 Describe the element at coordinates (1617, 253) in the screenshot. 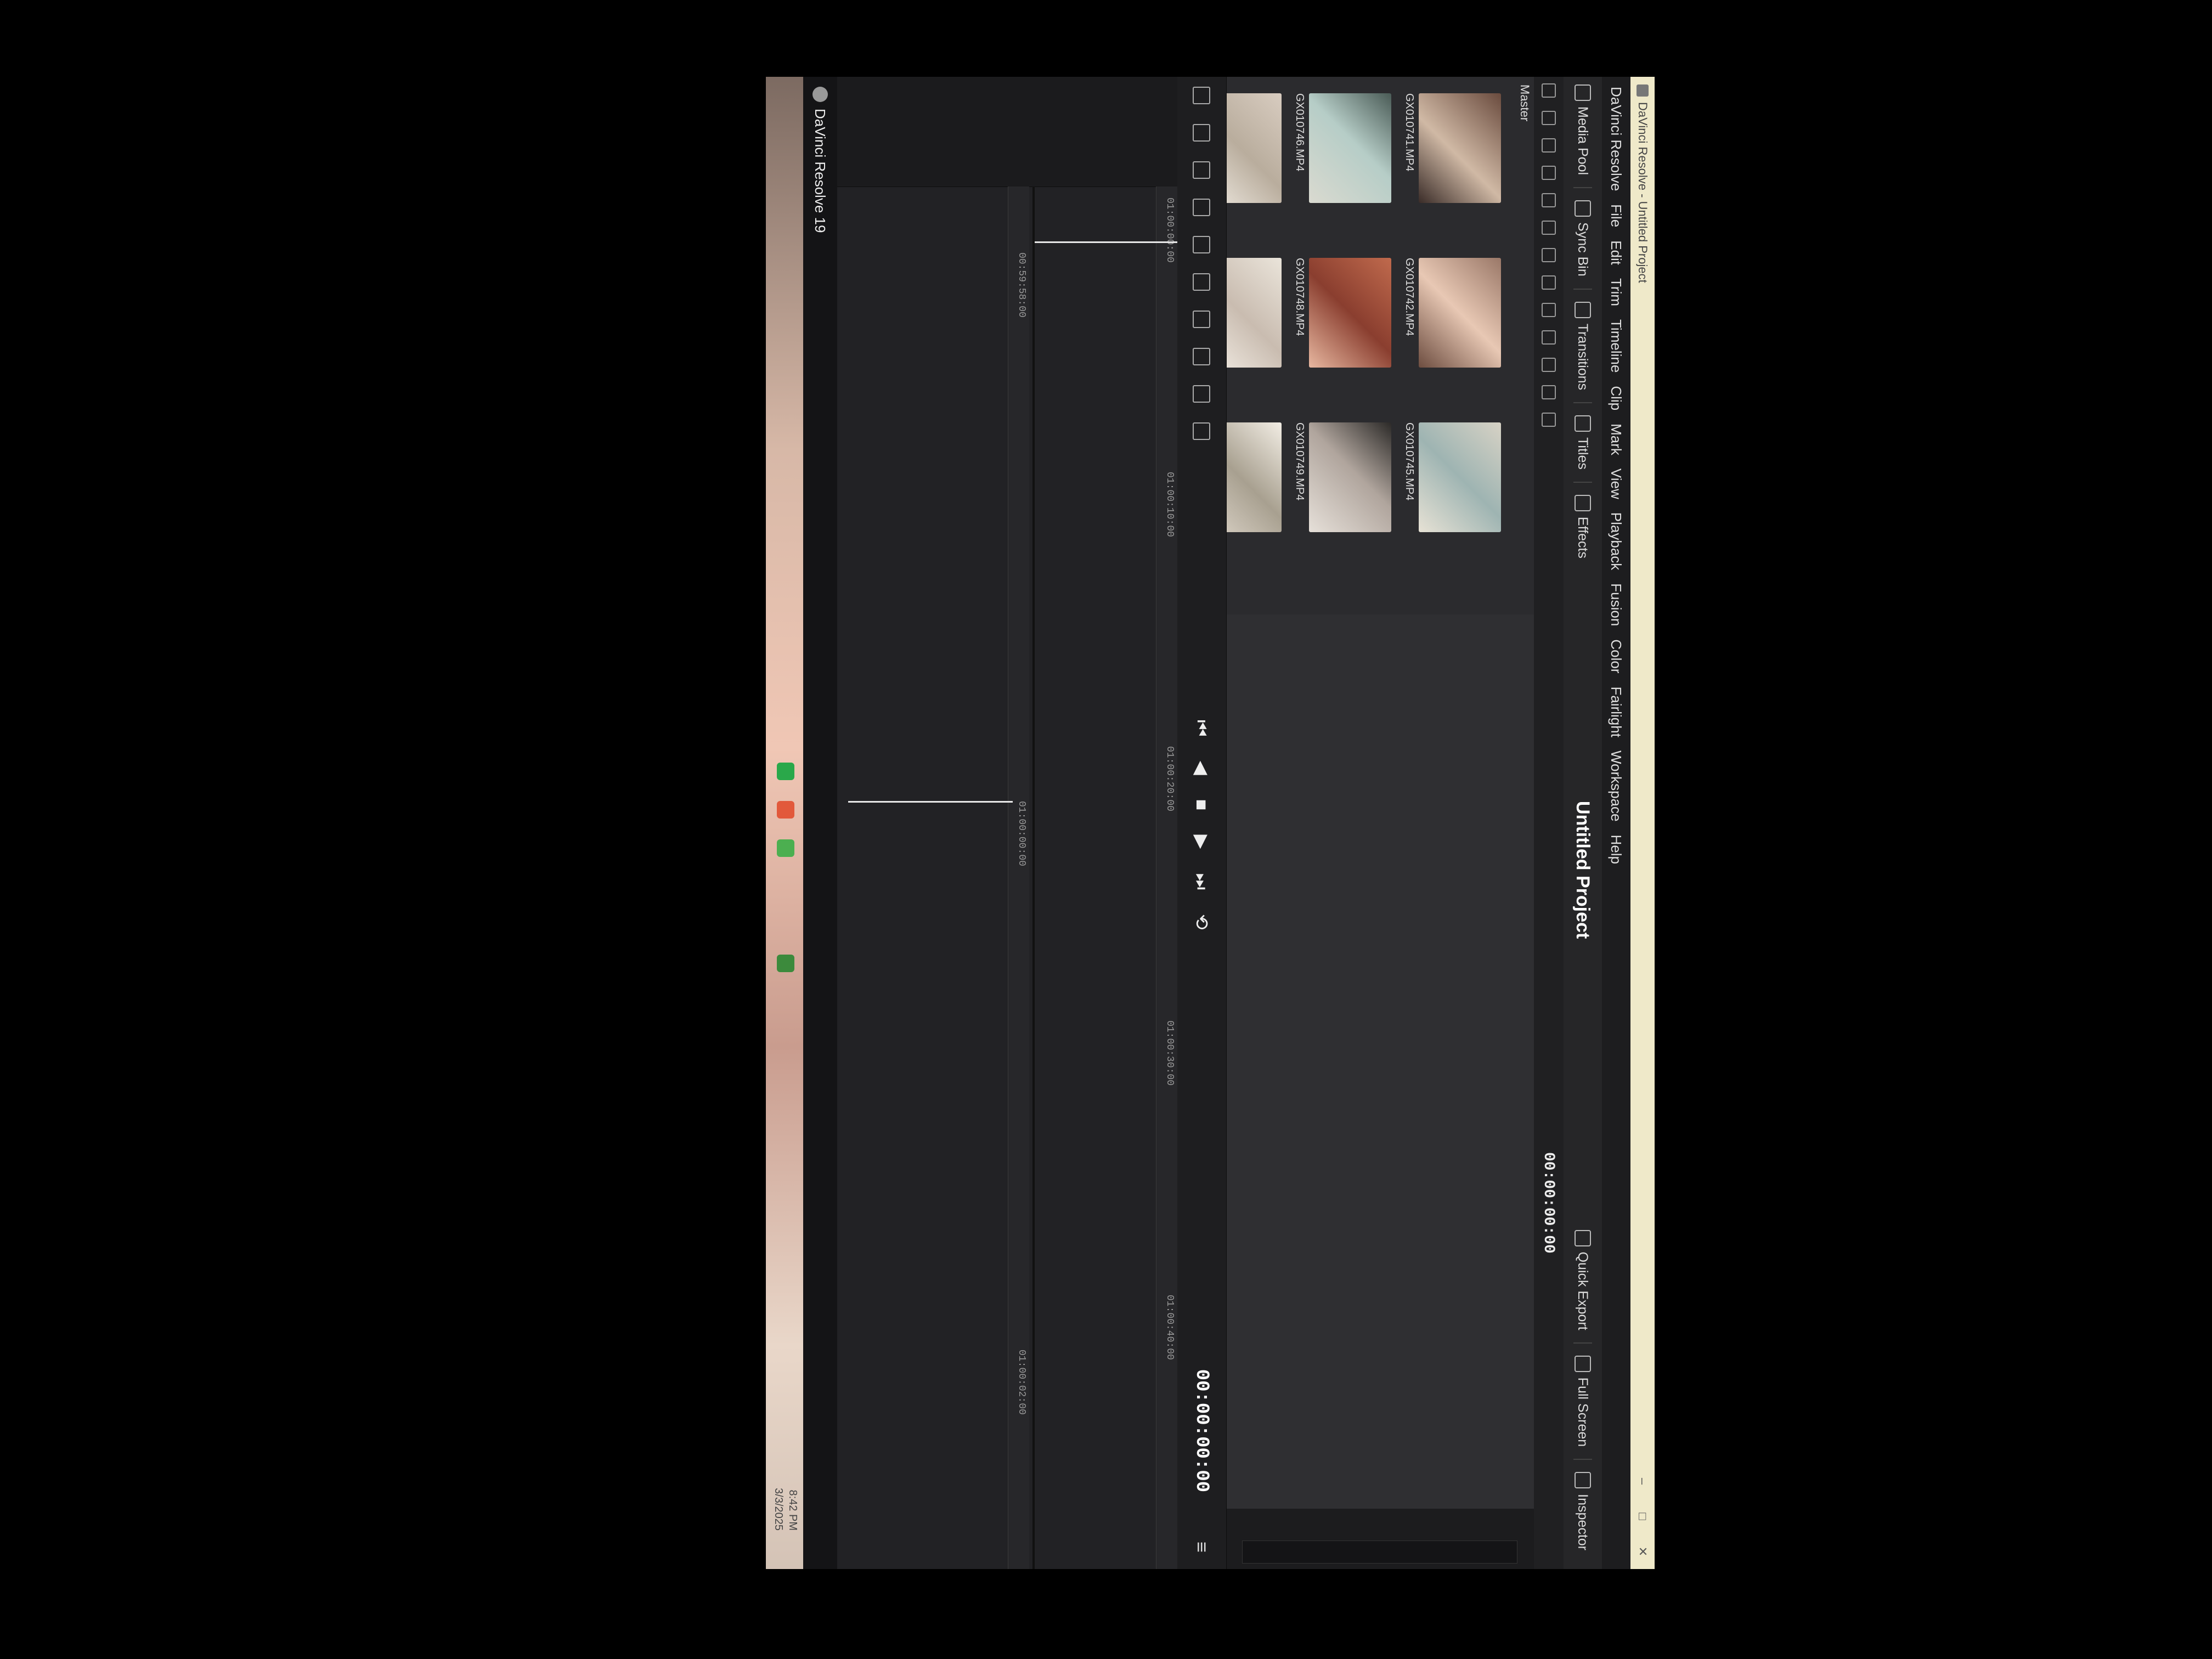

I see `menu-edit: Edit` at that location.